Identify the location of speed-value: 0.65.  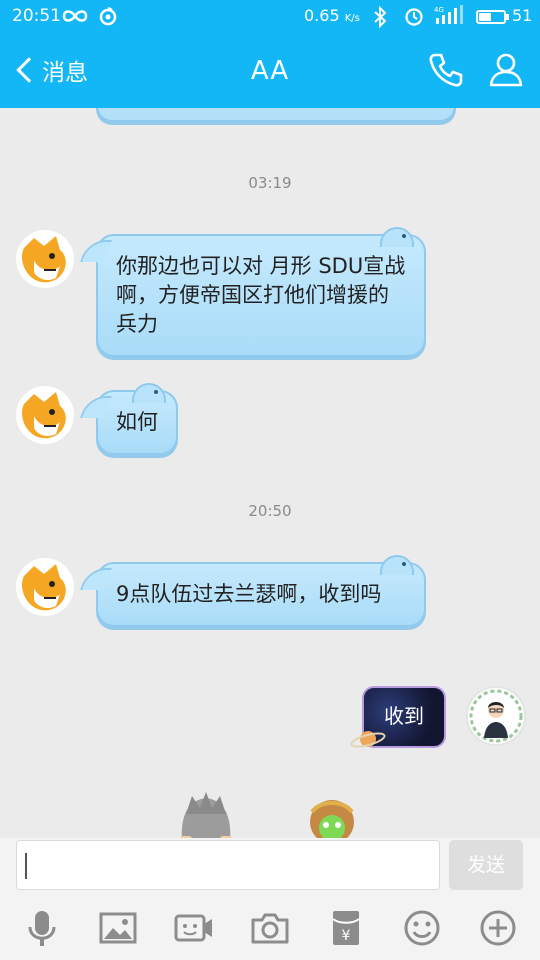
(322, 15).